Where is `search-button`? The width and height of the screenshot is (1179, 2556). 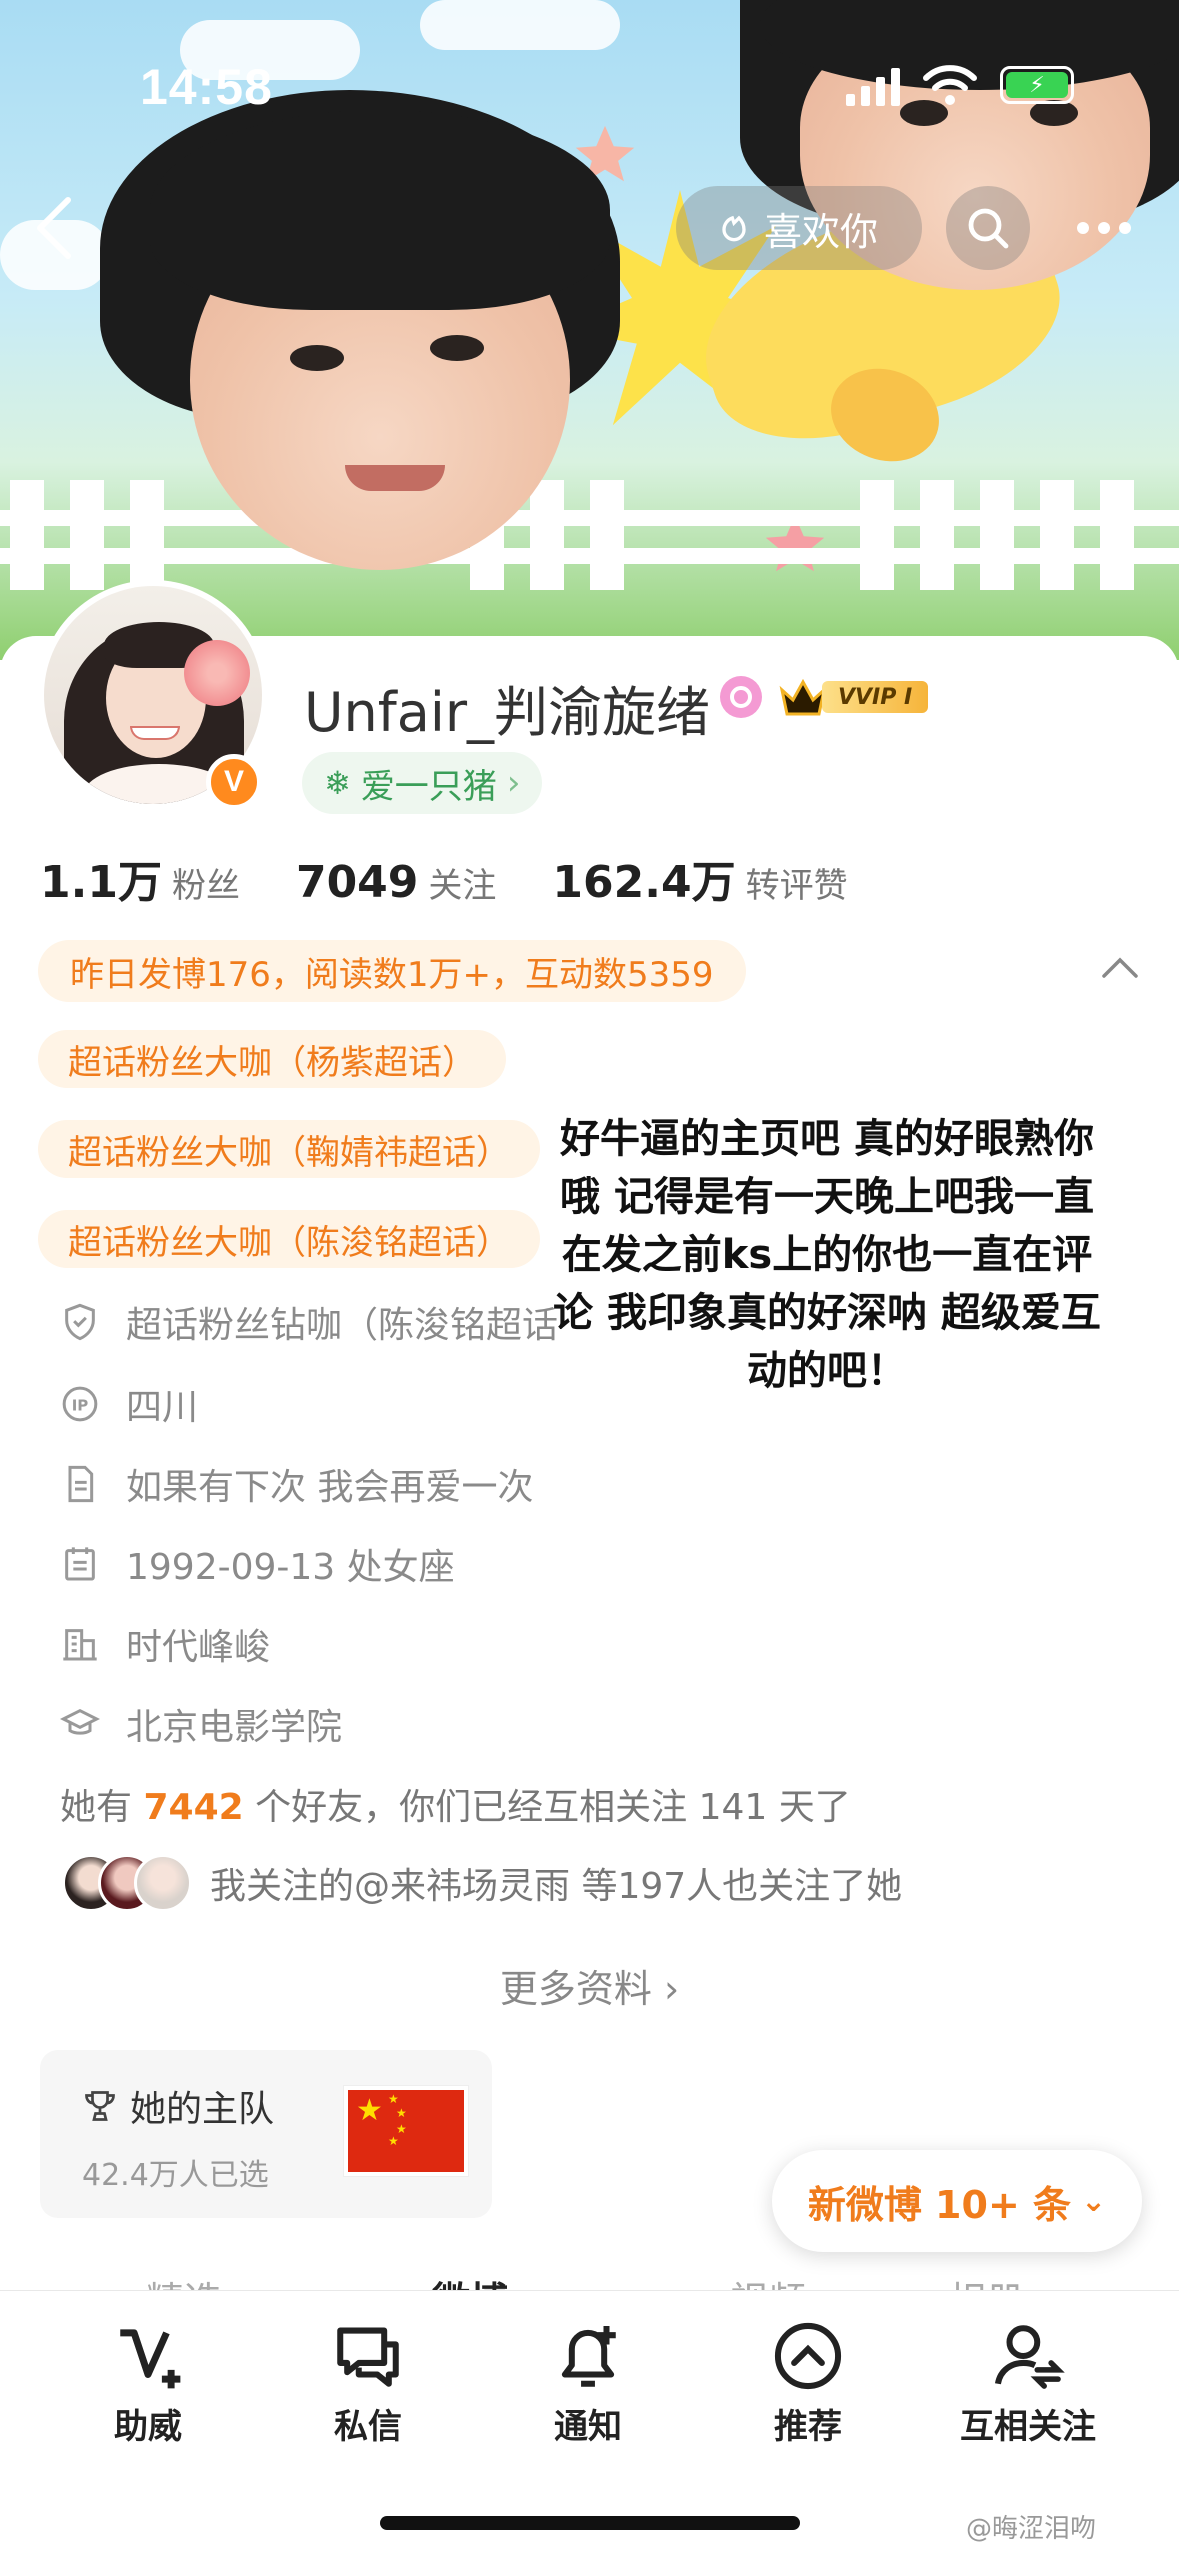 search-button is located at coordinates (988, 228).